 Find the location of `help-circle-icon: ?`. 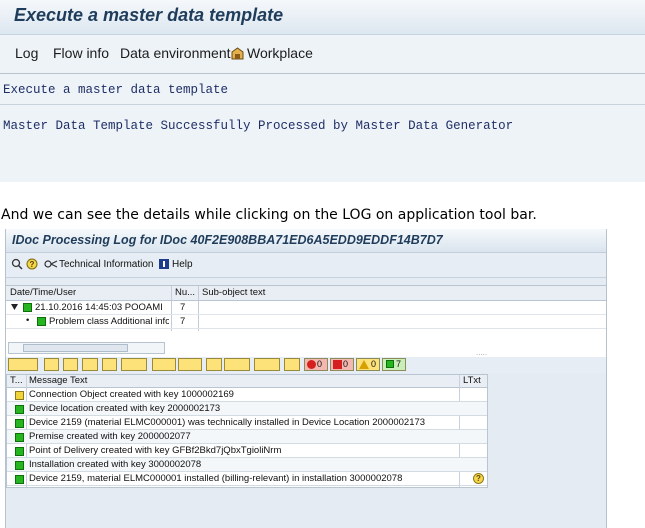

help-circle-icon: ? is located at coordinates (32, 264).